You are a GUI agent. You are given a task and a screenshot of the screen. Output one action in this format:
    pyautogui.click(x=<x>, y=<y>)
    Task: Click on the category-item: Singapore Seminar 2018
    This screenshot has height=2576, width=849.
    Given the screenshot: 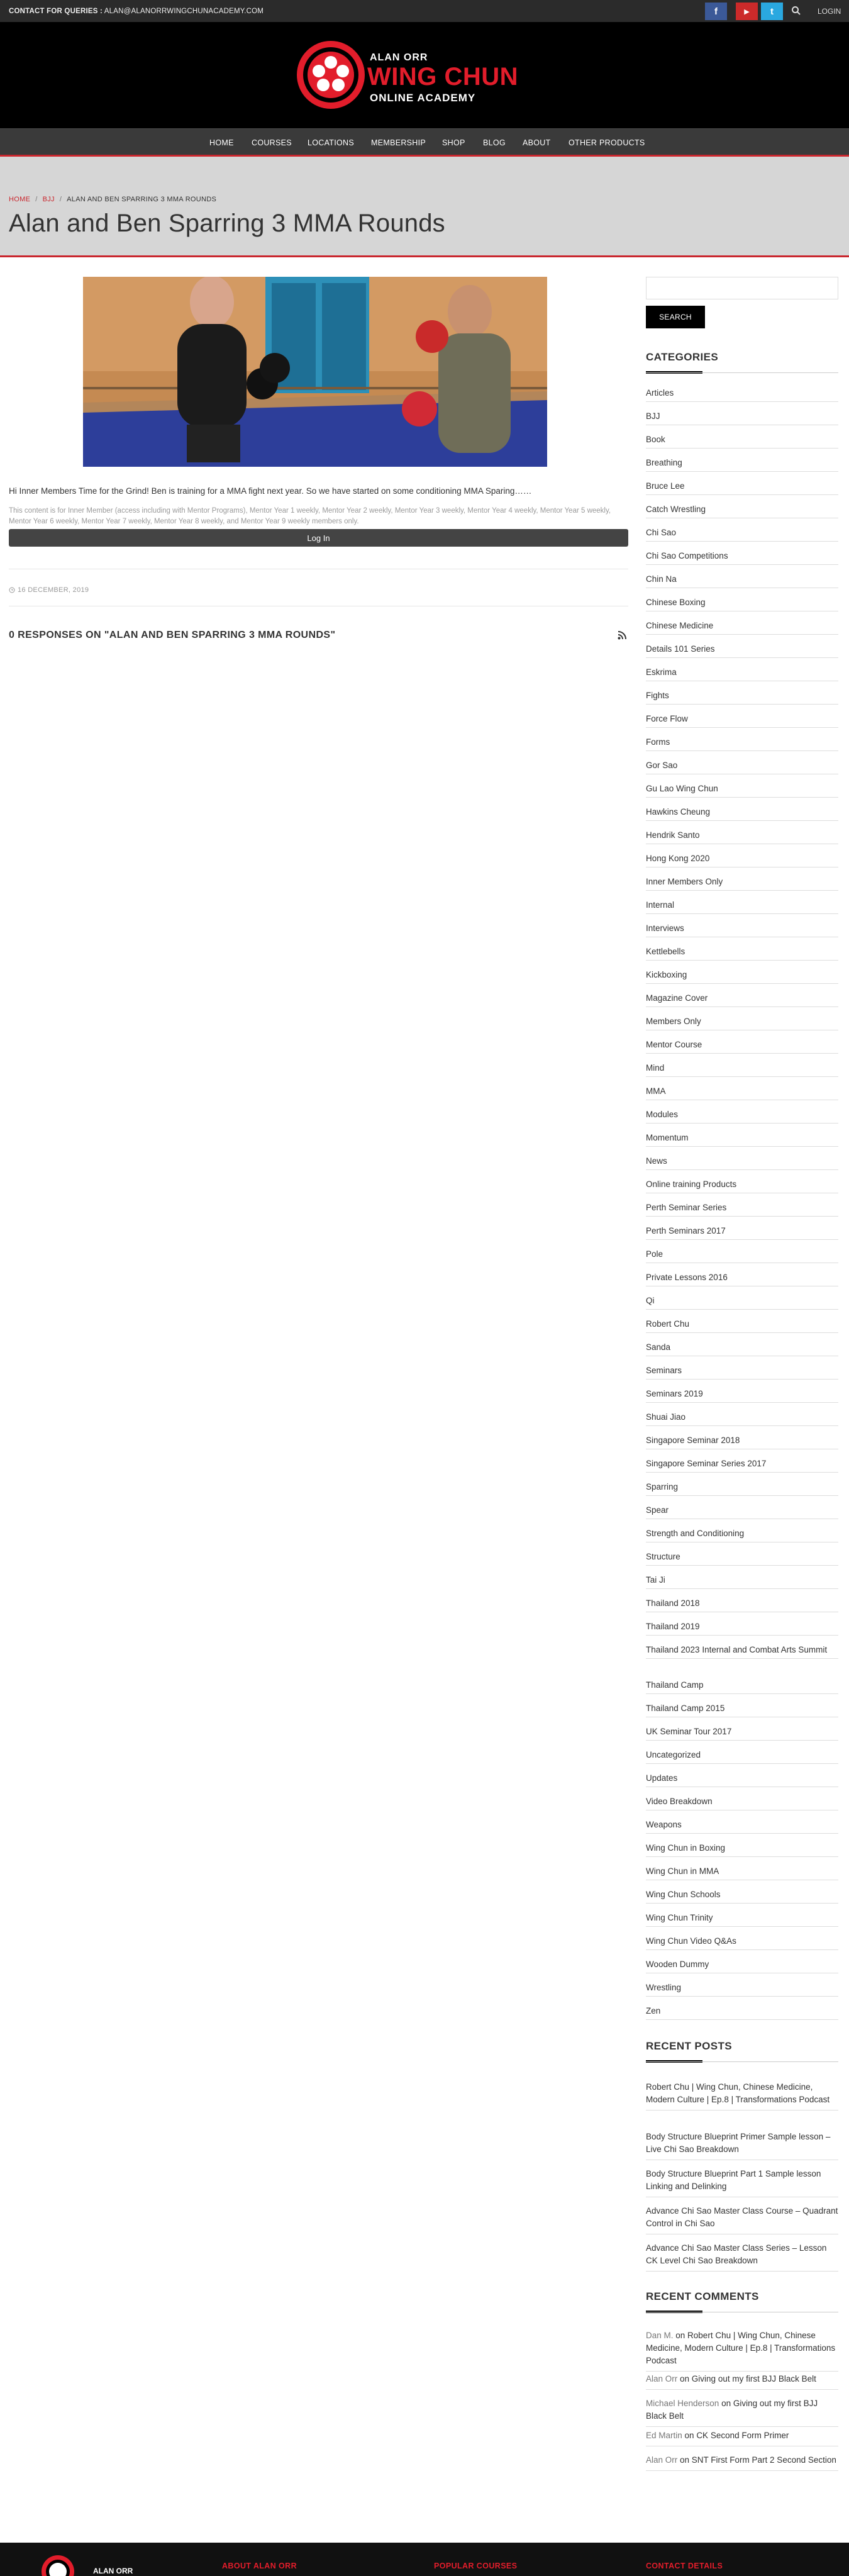 What is the action you would take?
    pyautogui.click(x=742, y=1441)
    